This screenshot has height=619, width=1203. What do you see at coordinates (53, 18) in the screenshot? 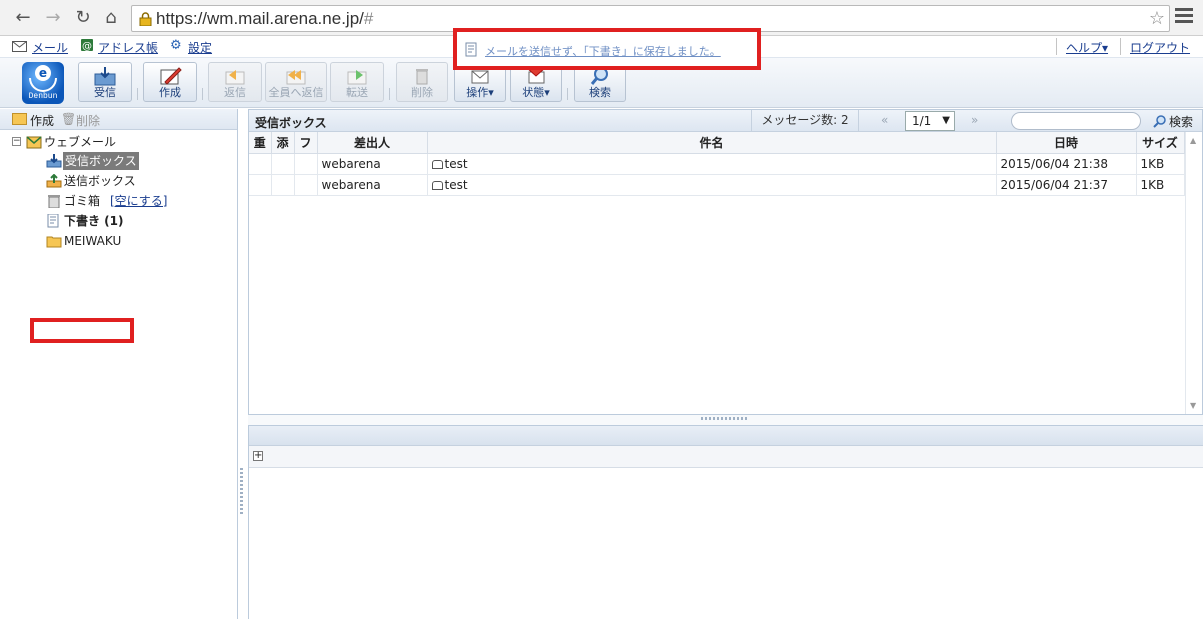
I see `forward-icon: →` at bounding box center [53, 18].